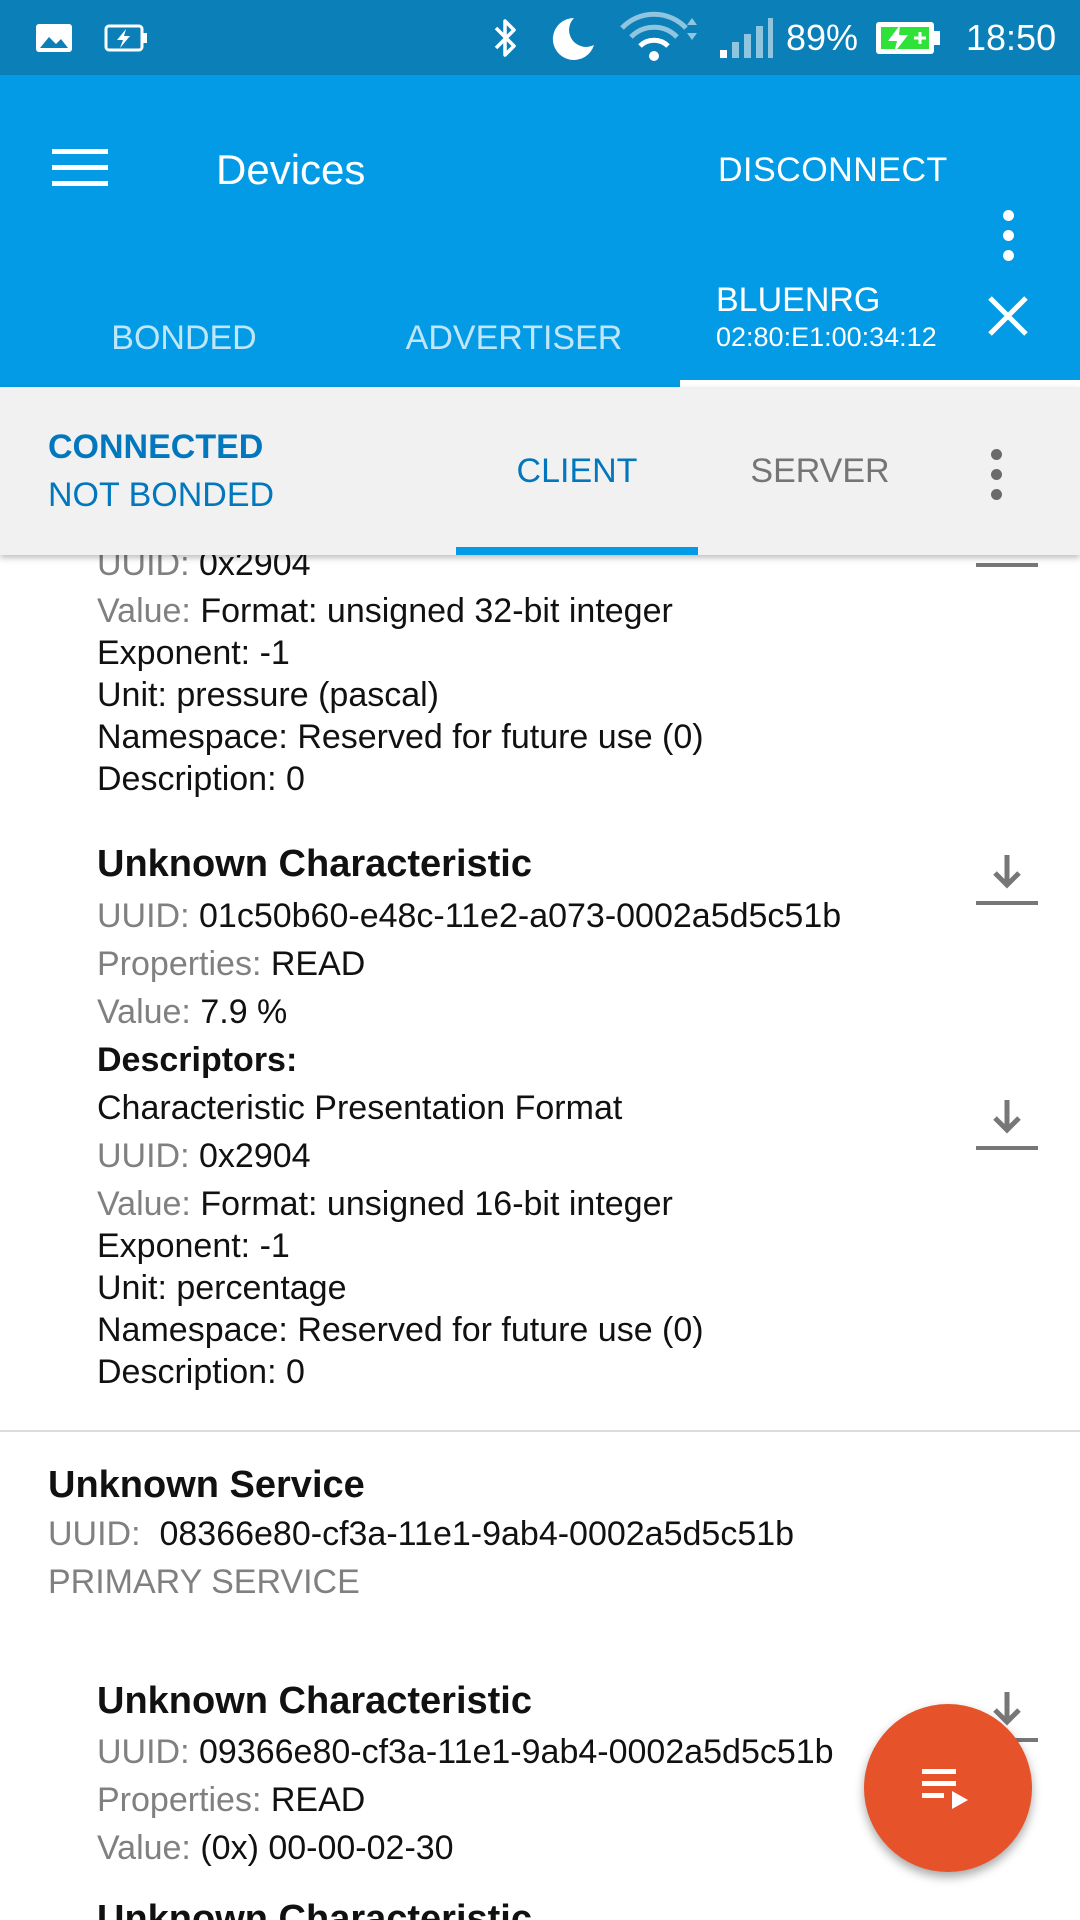 The height and width of the screenshot is (1920, 1080). What do you see at coordinates (161, 495) in the screenshot?
I see `bond-state-label: NOT BONDED` at bounding box center [161, 495].